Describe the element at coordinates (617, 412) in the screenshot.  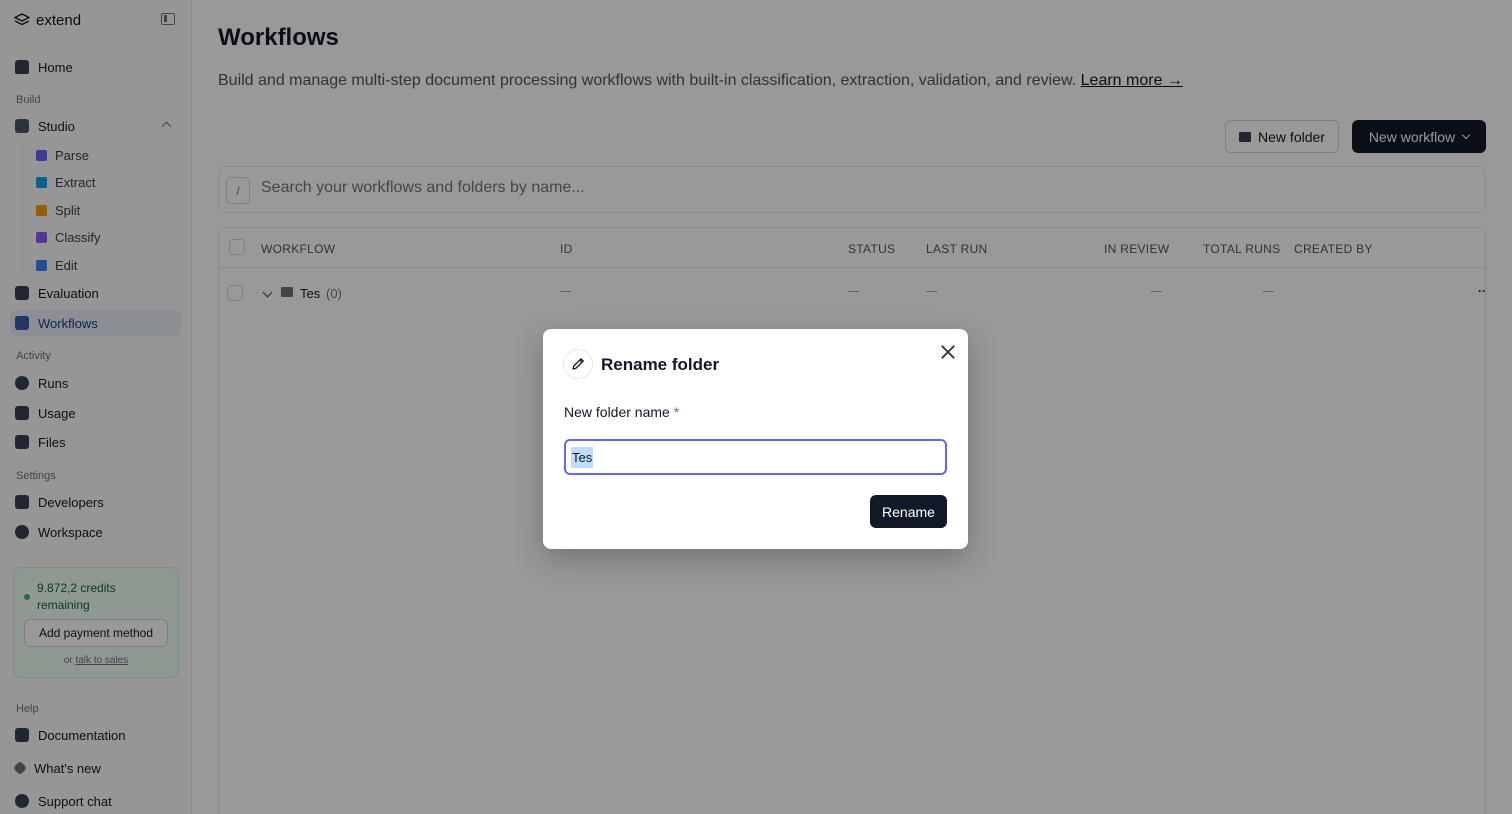
I see `folder-name-label-text: New folder name` at that location.